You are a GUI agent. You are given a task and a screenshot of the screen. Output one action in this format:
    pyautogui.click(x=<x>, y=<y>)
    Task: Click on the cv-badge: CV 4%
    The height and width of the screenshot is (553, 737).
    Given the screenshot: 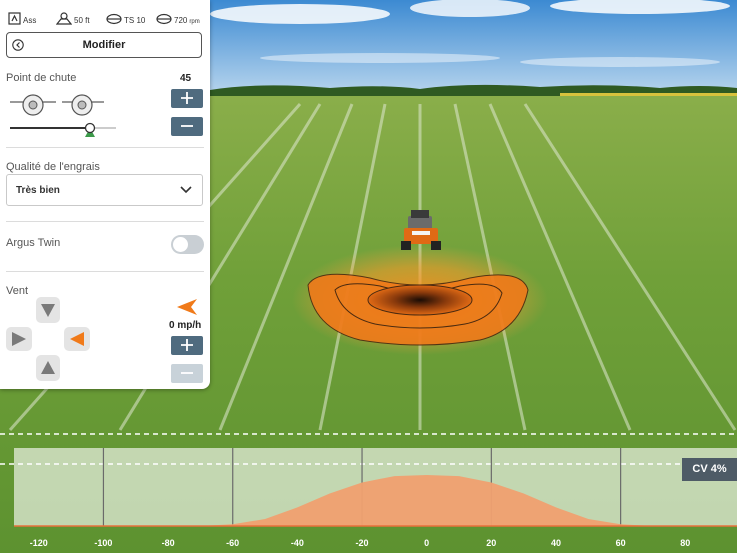 What is the action you would take?
    pyautogui.click(x=709, y=469)
    